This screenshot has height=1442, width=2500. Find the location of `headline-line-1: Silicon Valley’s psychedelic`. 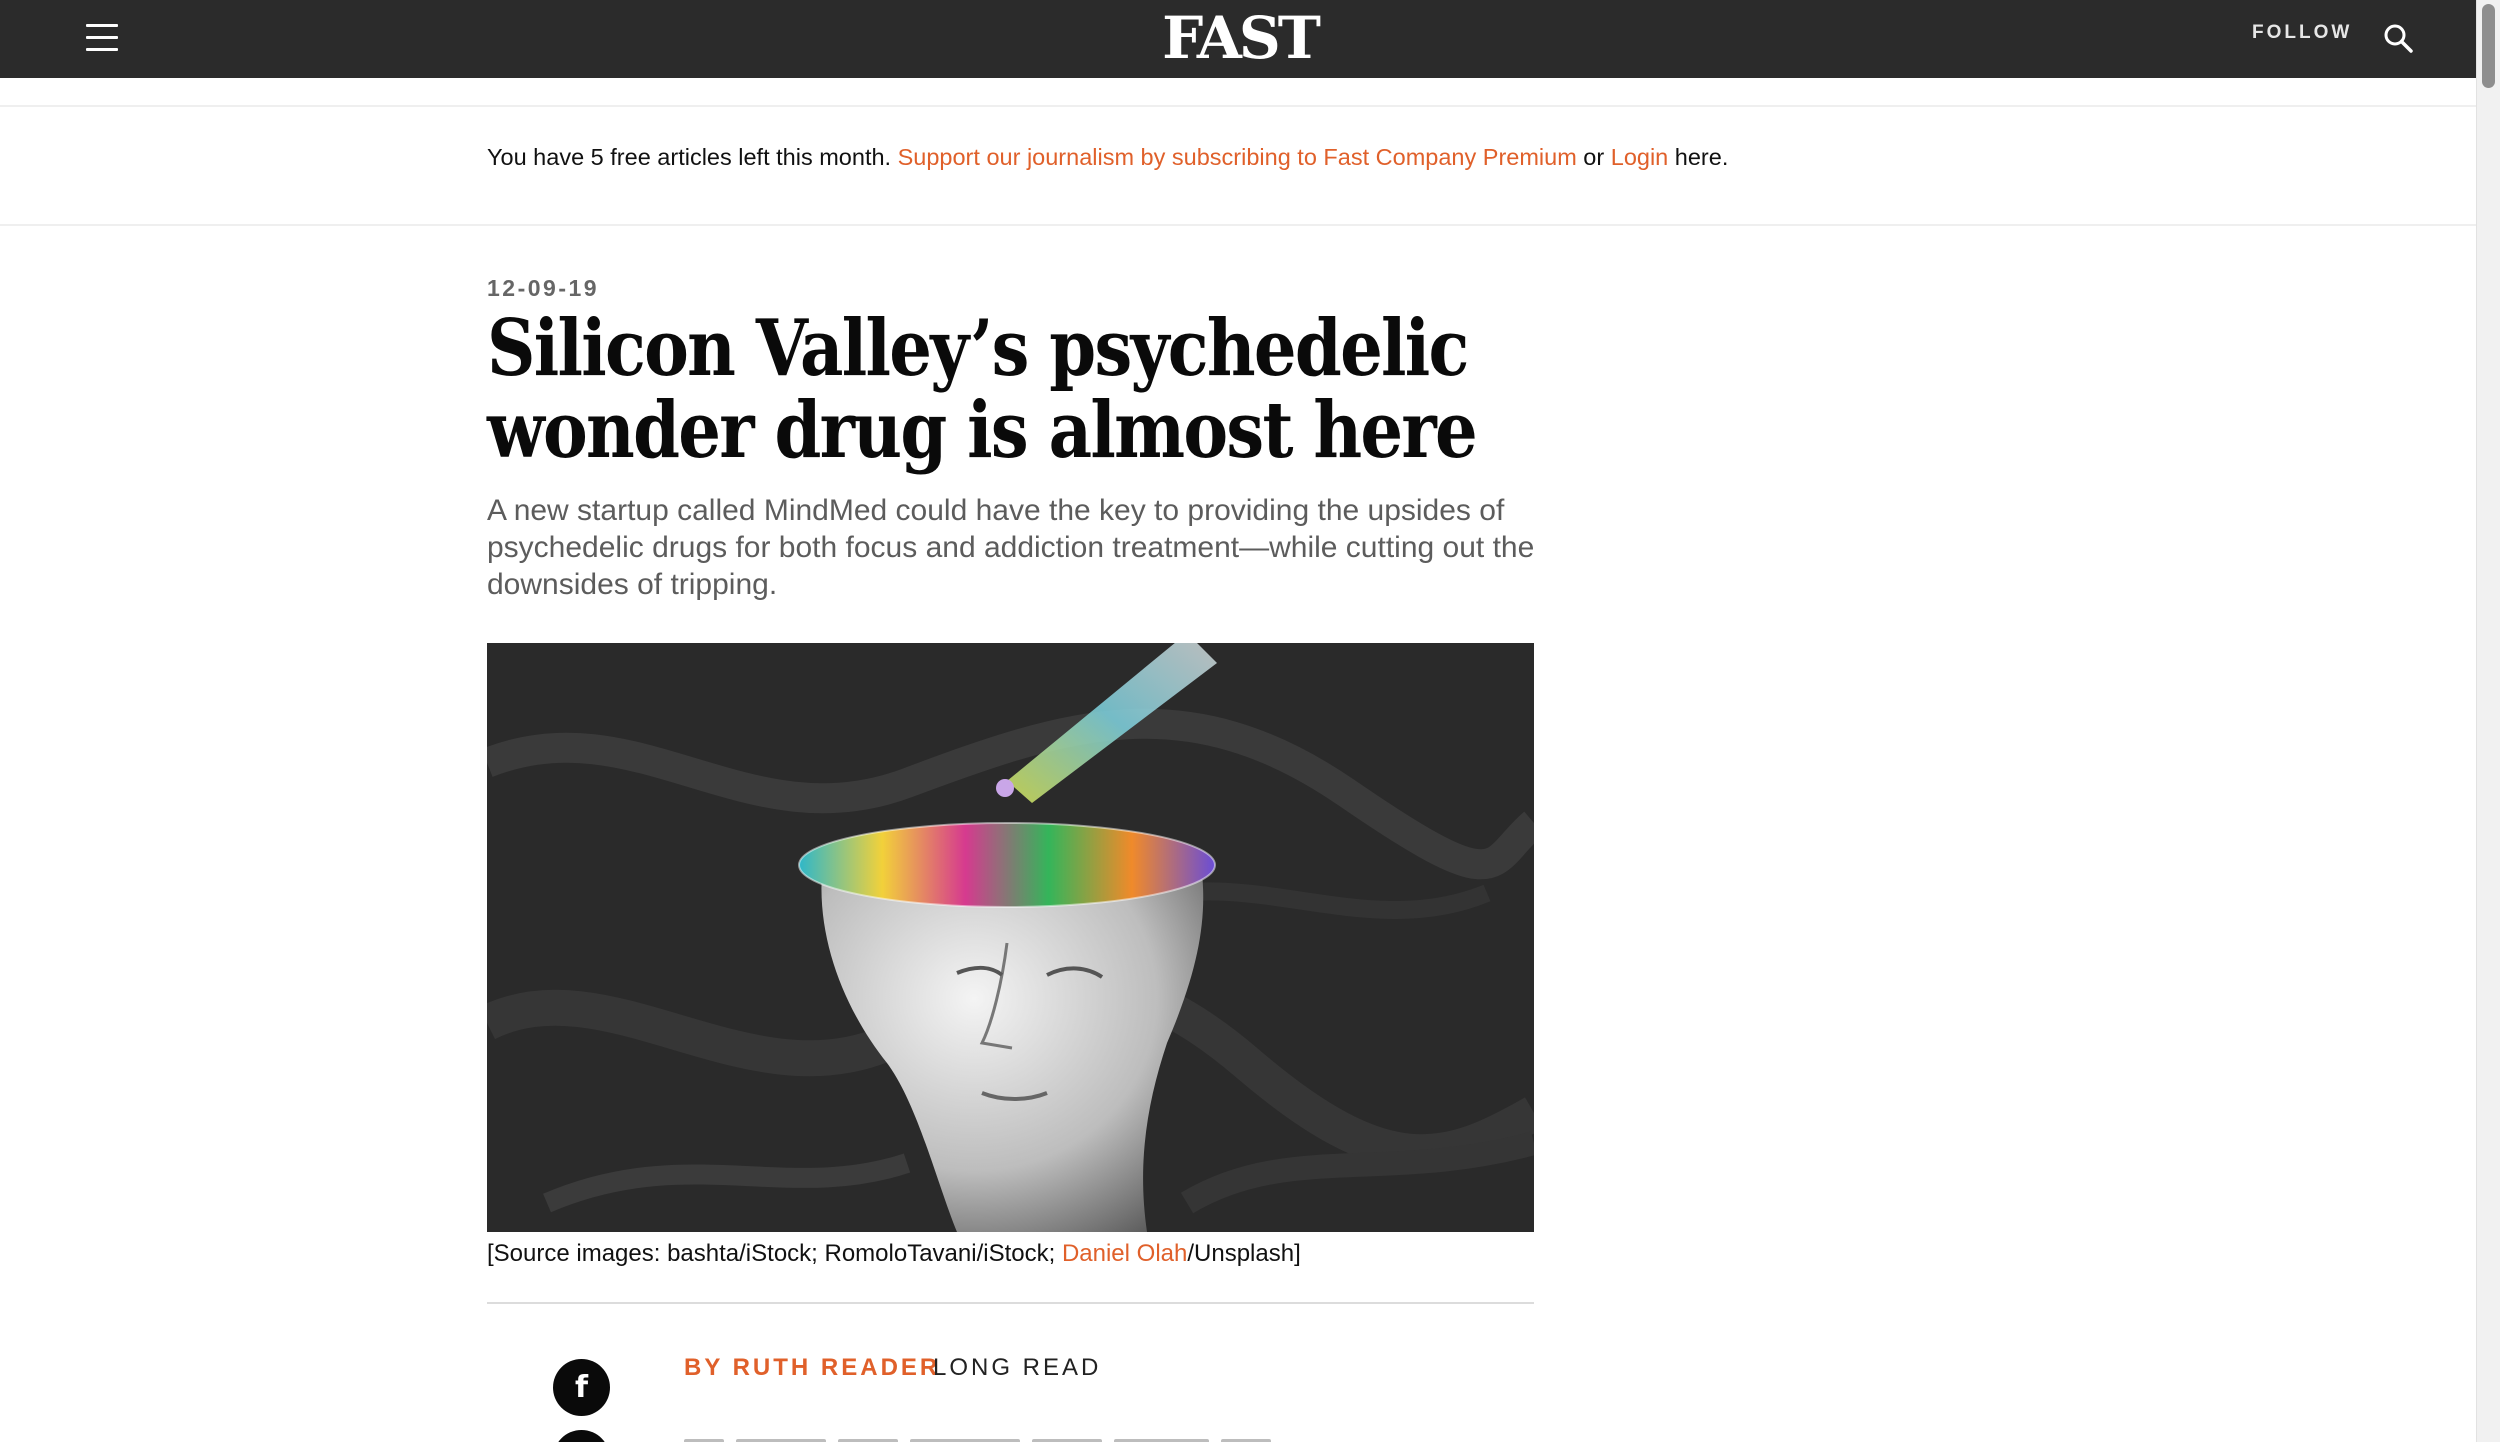

headline-line-1: Silicon Valley’s psychedelic is located at coordinates (978, 348).